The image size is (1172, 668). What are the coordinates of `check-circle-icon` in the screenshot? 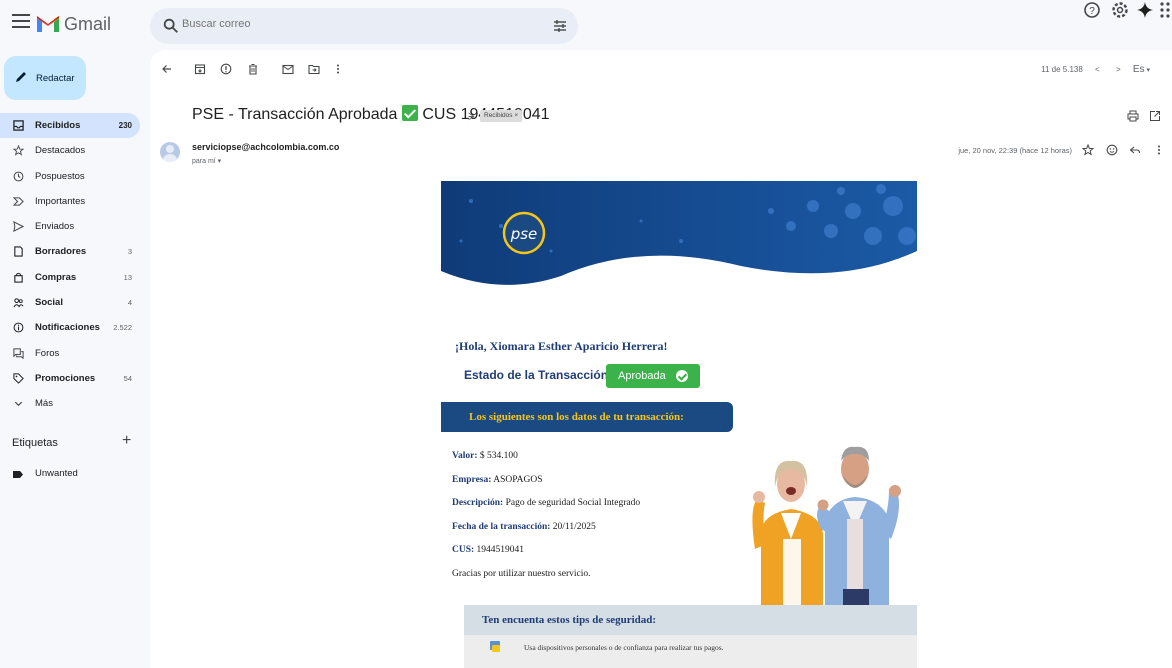 It's located at (682, 376).